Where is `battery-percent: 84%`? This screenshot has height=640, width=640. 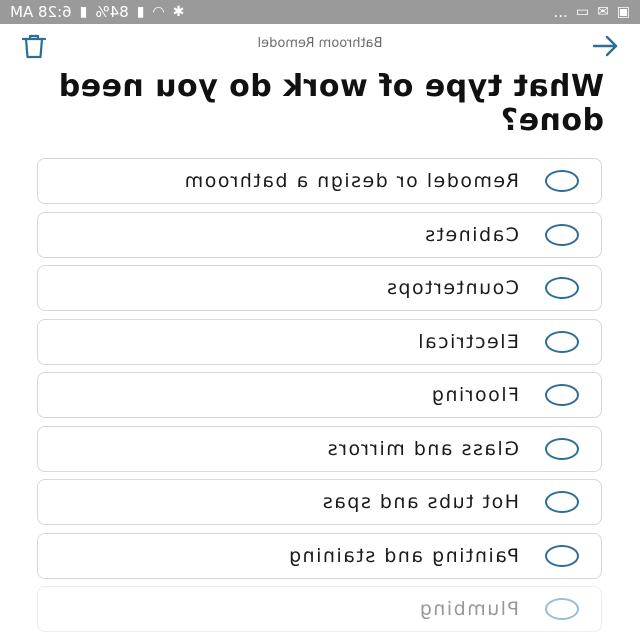 battery-percent: 84% is located at coordinates (112, 12).